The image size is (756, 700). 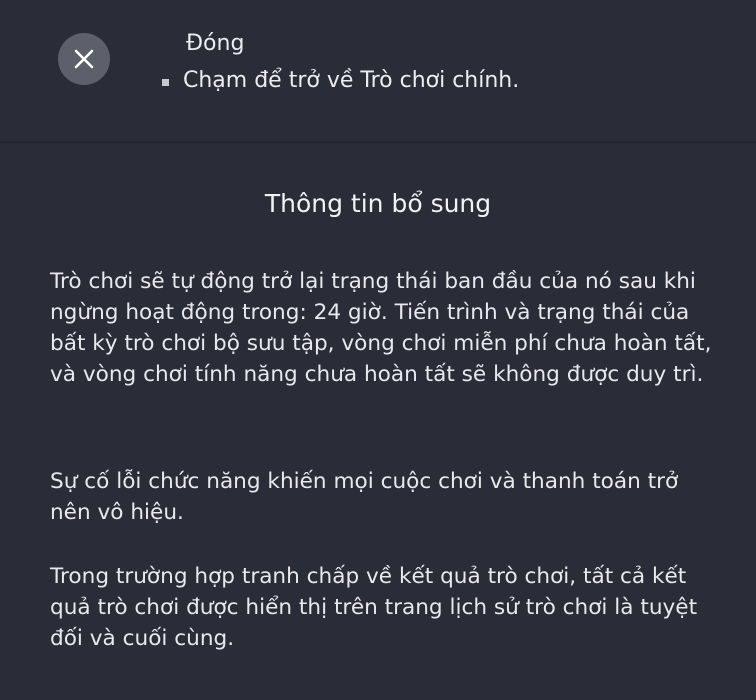 I want to click on section-title: Thông tin bổ sung, so click(x=378, y=203).